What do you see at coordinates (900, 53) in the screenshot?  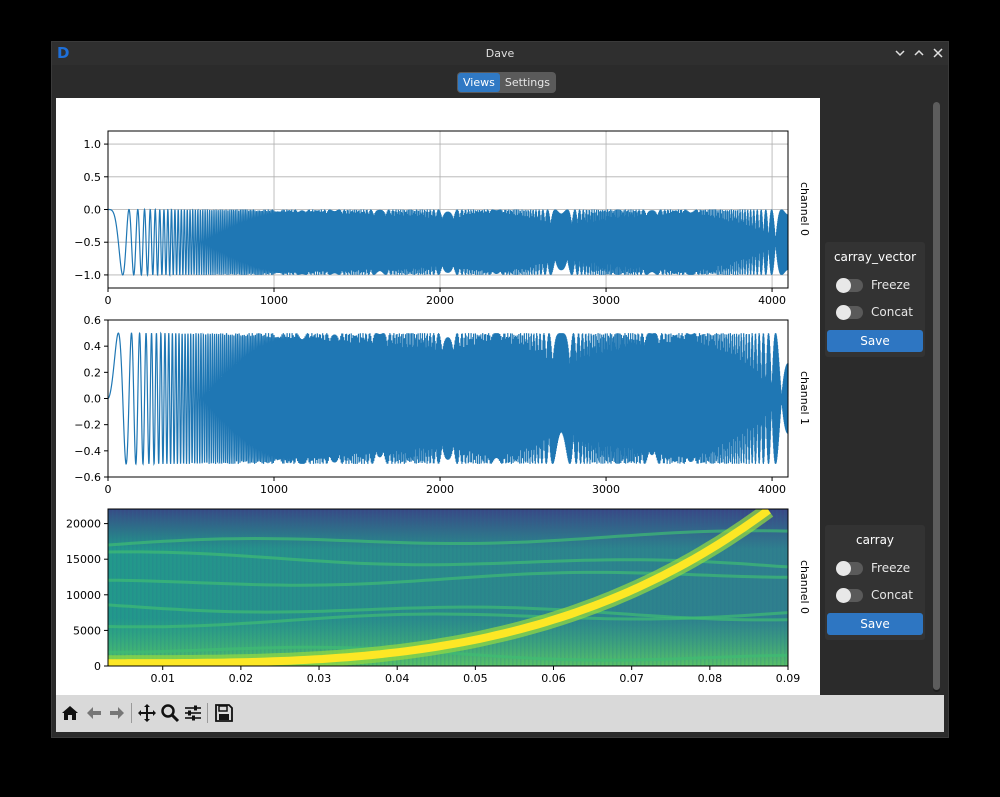 I see `chevron-down-icon` at bounding box center [900, 53].